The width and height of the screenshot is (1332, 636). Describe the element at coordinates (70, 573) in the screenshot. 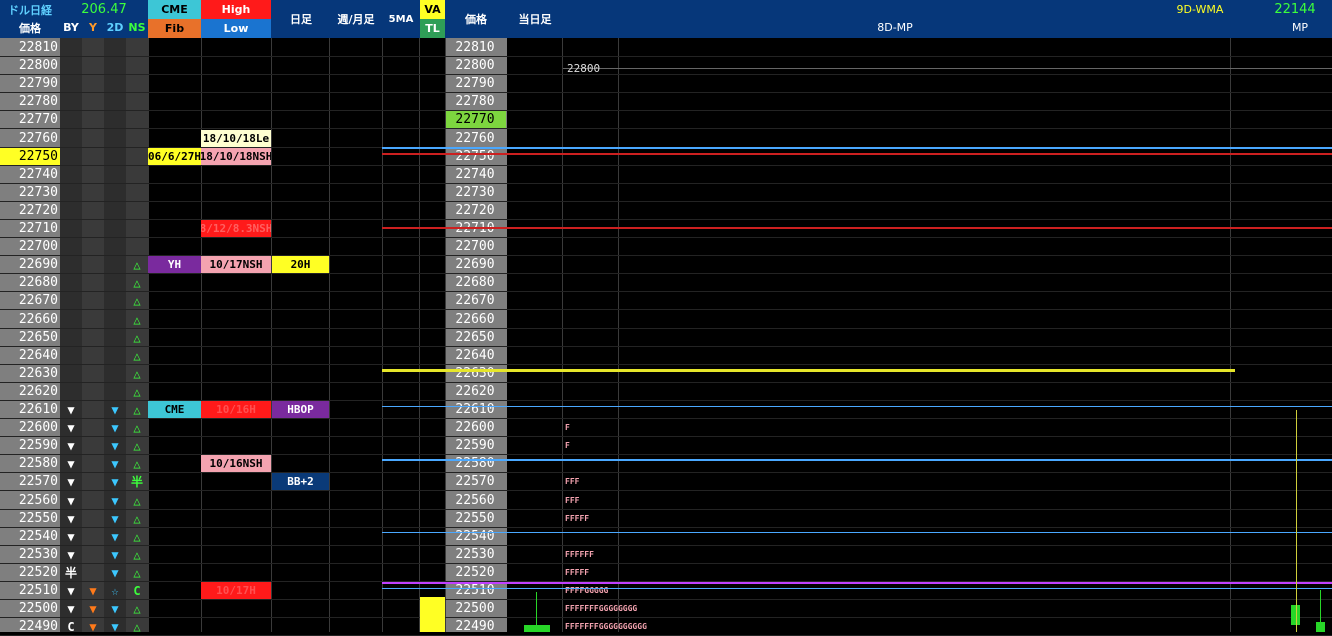

I see `by-marker: 半` at that location.